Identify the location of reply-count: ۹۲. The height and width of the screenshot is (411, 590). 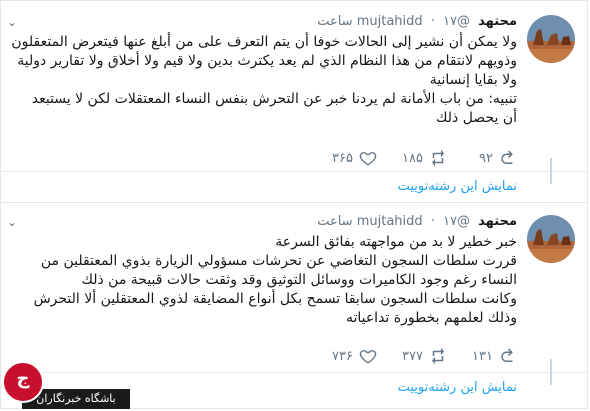
(486, 158).